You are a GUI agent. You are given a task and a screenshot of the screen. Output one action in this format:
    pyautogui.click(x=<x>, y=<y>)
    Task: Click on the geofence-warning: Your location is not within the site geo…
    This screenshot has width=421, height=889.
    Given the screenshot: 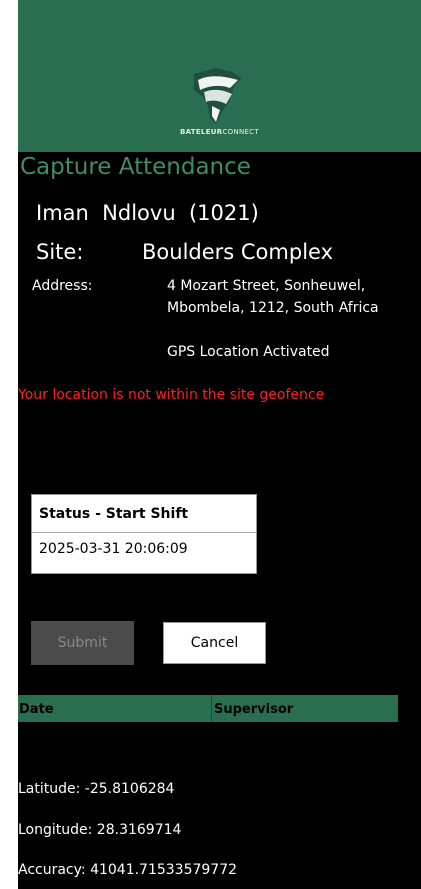 What is the action you would take?
    pyautogui.click(x=171, y=395)
    